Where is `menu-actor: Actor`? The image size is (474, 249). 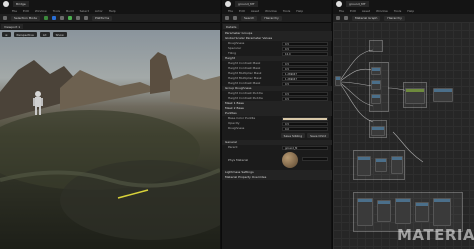 menu-actor: Actor is located at coordinates (99, 11).